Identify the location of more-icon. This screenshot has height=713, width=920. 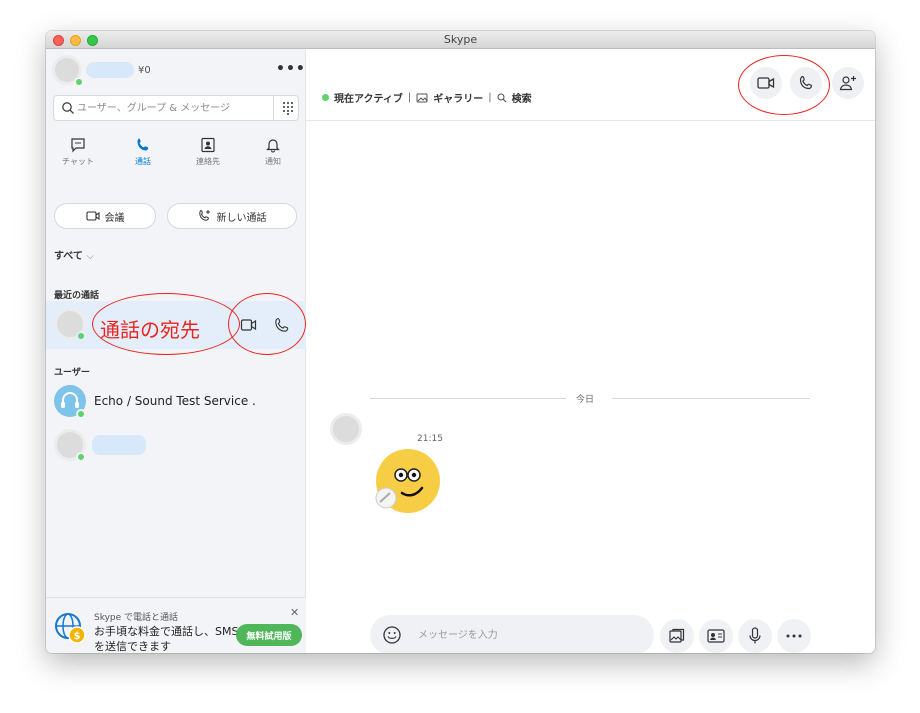
(794, 636).